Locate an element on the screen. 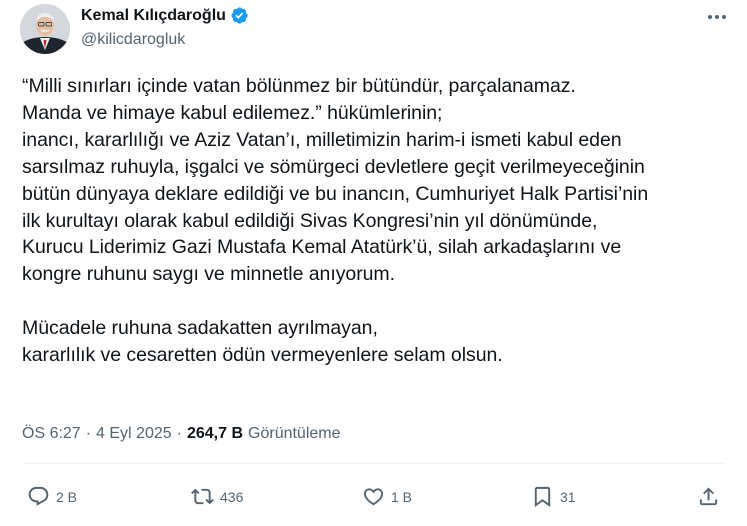 Image resolution: width=747 pixels, height=526 pixels. author-name-row: Kemal Kılıçdaroğlu is located at coordinates (165, 15).